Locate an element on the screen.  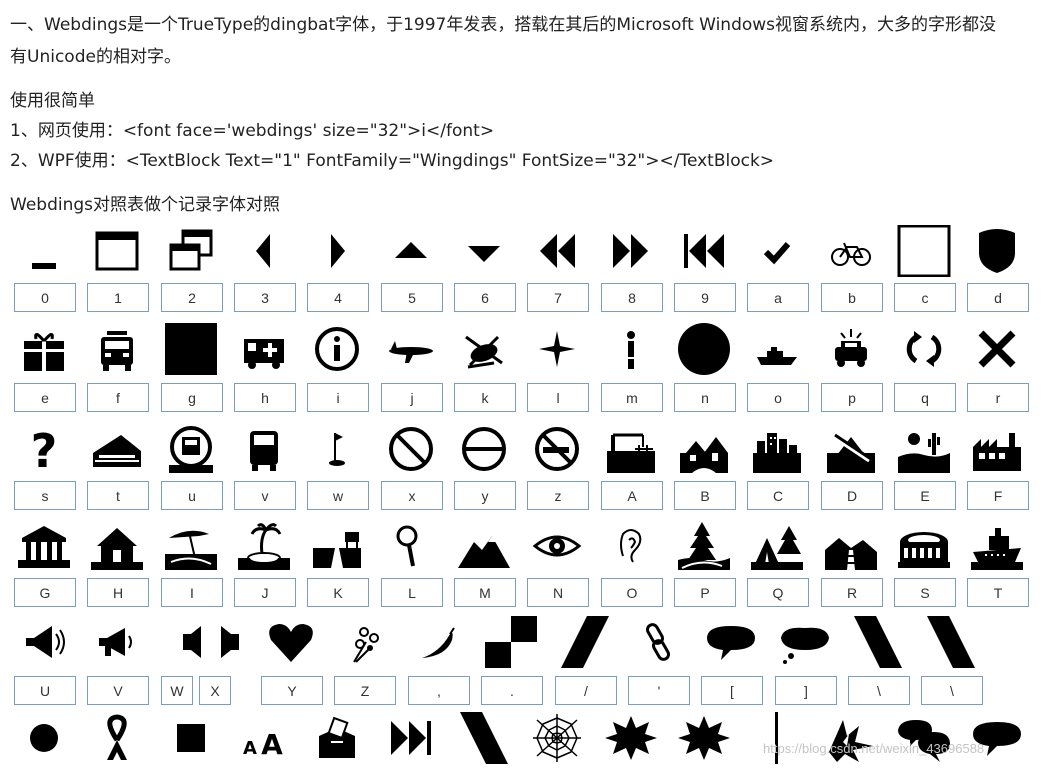
char-label: H is located at coordinates (118, 592).